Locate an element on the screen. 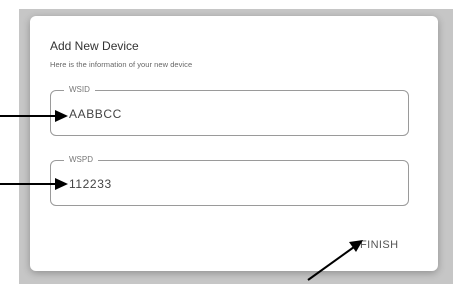 Image resolution: width=454 pixels, height=289 pixels. wsid-value: AABBCC is located at coordinates (95, 114).